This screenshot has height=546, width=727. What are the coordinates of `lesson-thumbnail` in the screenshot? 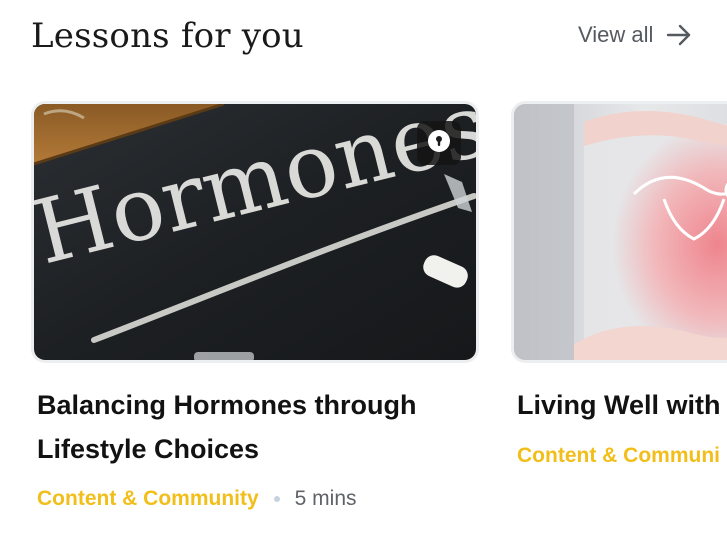 It's located at (620, 232).